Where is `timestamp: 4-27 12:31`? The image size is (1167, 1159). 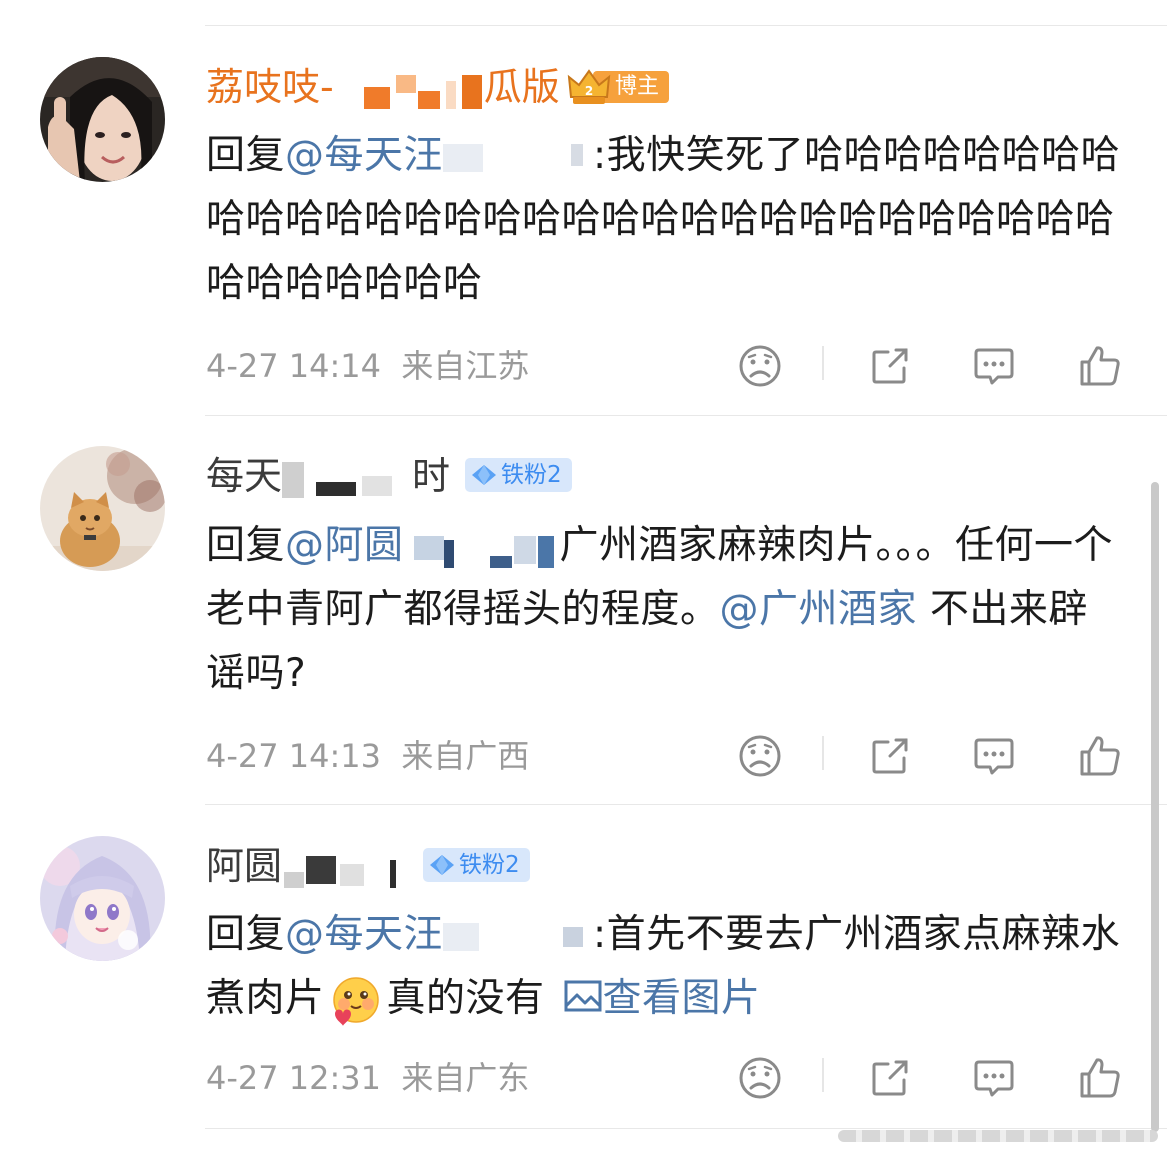
timestamp: 4-27 12:31 is located at coordinates (294, 1078).